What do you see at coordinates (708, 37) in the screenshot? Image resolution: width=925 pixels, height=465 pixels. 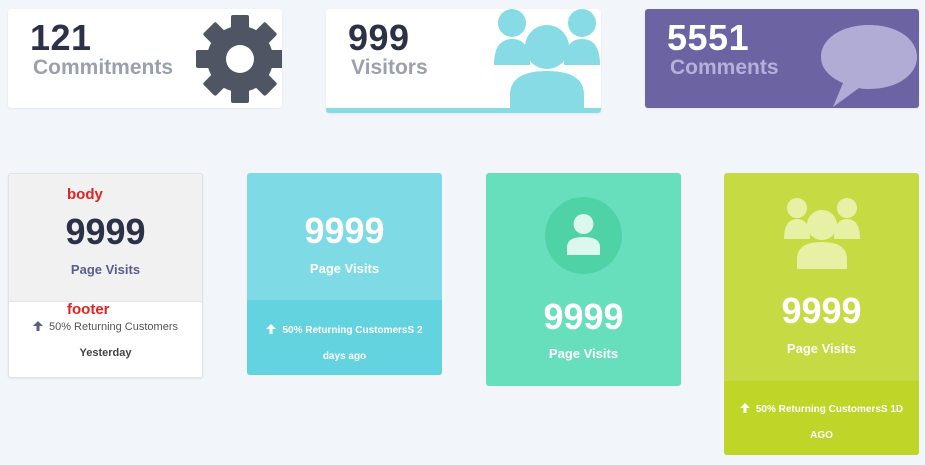 I see `stat-value: 5551` at bounding box center [708, 37].